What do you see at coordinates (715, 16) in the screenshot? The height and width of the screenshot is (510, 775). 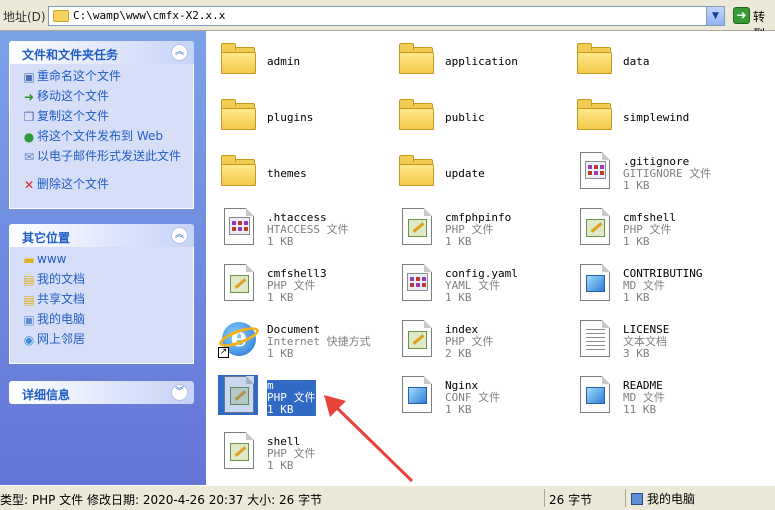 I see `chevron-down-icon: ▼` at bounding box center [715, 16].